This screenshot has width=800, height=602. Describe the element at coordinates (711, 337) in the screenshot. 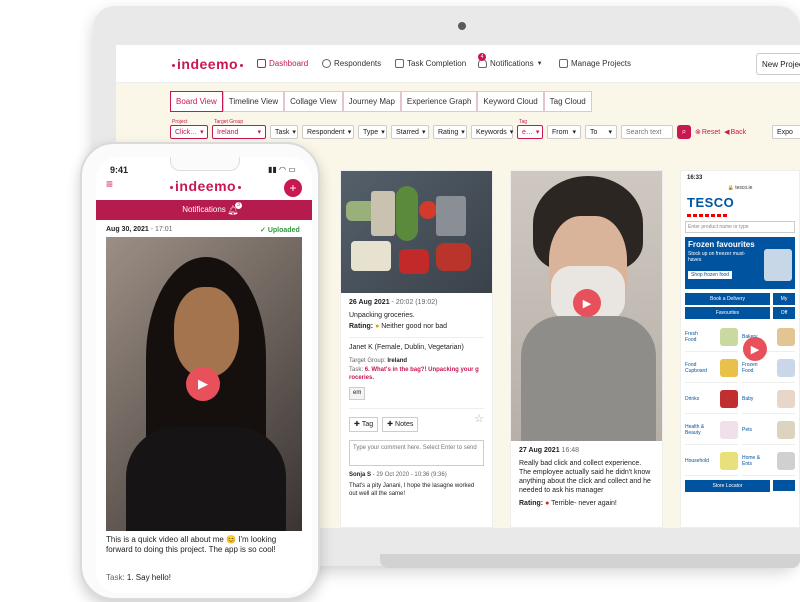

I see `category-item: Fresh Food` at that location.